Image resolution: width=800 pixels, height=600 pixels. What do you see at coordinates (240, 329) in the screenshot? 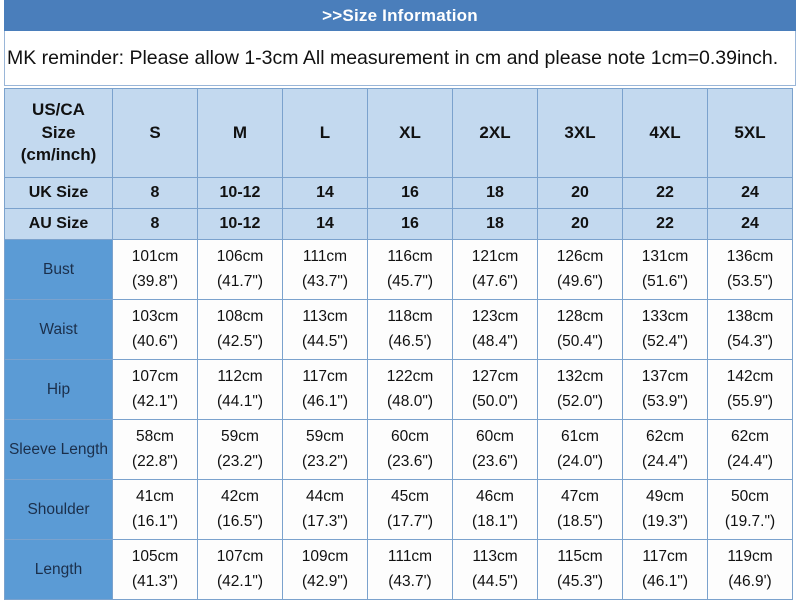
I see `table-cell: 108cm (42.5")` at bounding box center [240, 329].